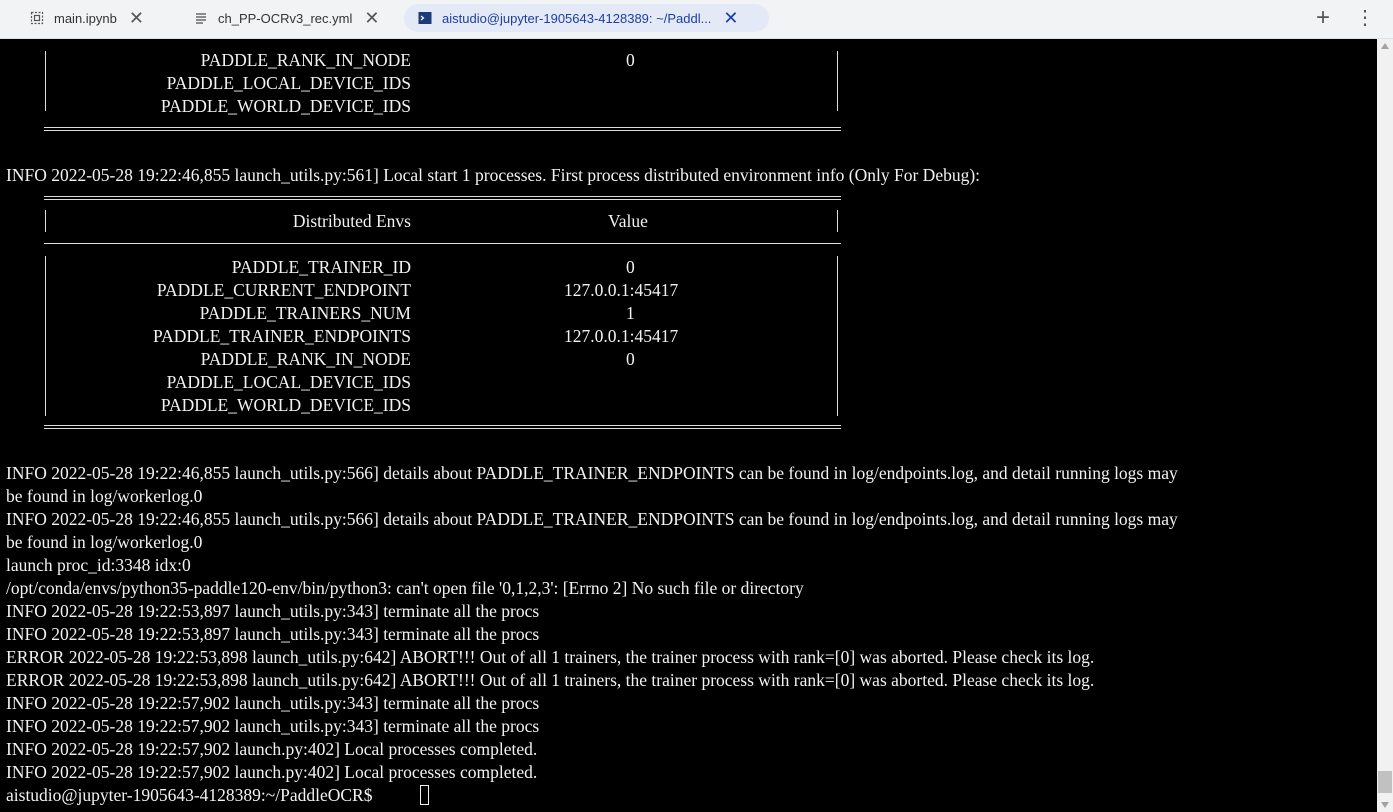  Describe the element at coordinates (282, 336) in the screenshot. I see `env-key: PADDLE_TRAINER_ENDPOINTS` at that location.